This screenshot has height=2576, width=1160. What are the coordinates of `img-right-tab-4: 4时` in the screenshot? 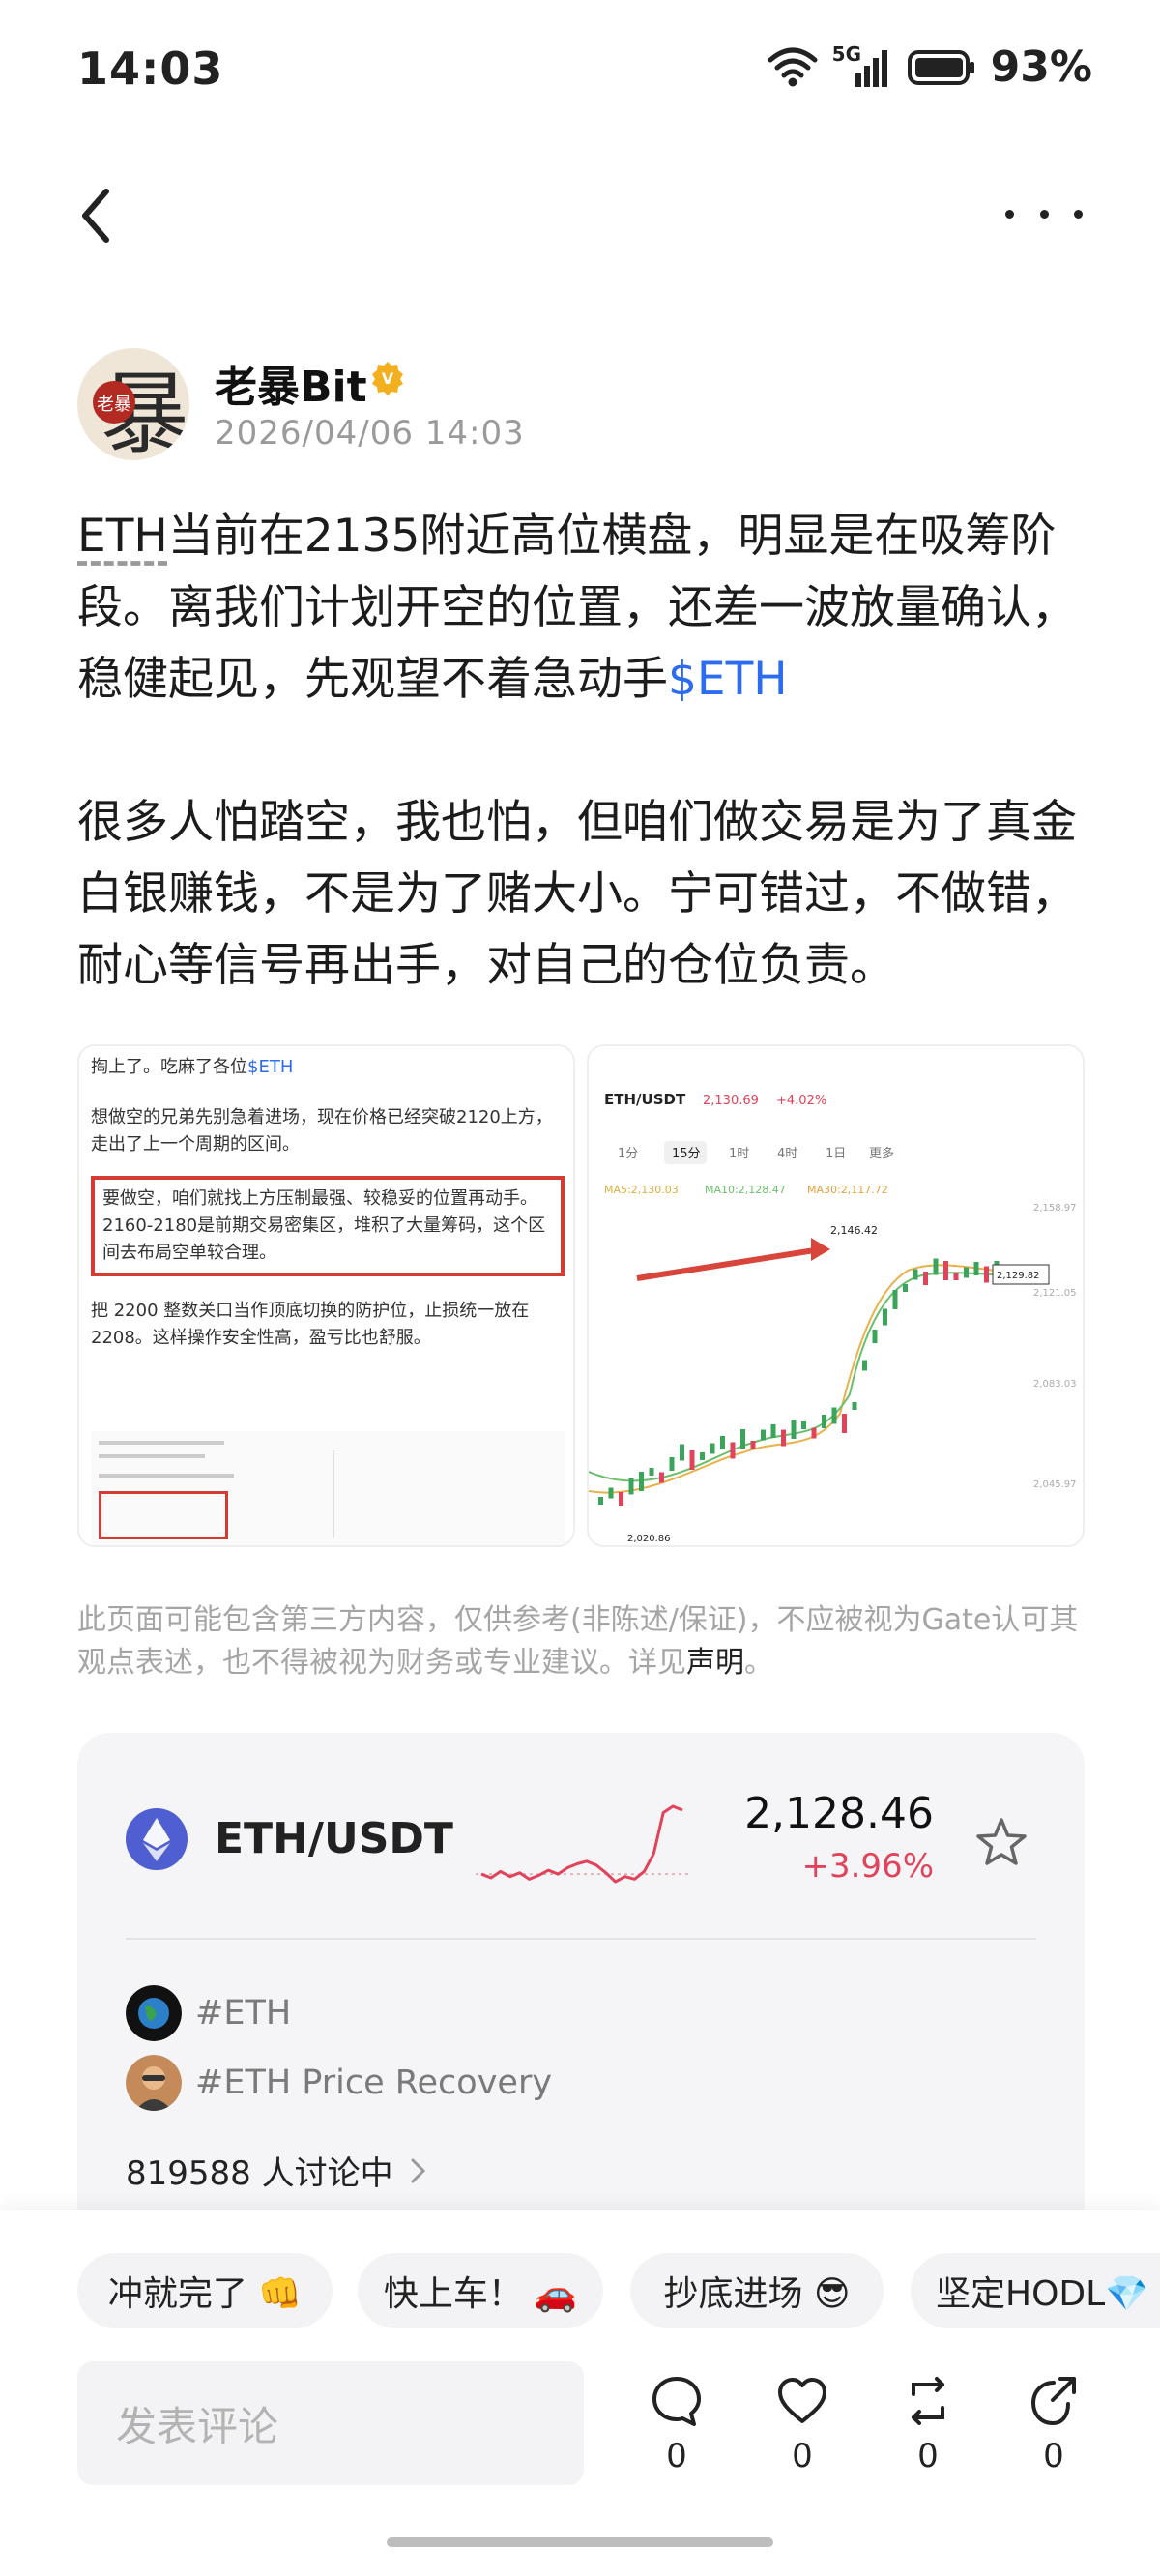 It's located at (787, 1154).